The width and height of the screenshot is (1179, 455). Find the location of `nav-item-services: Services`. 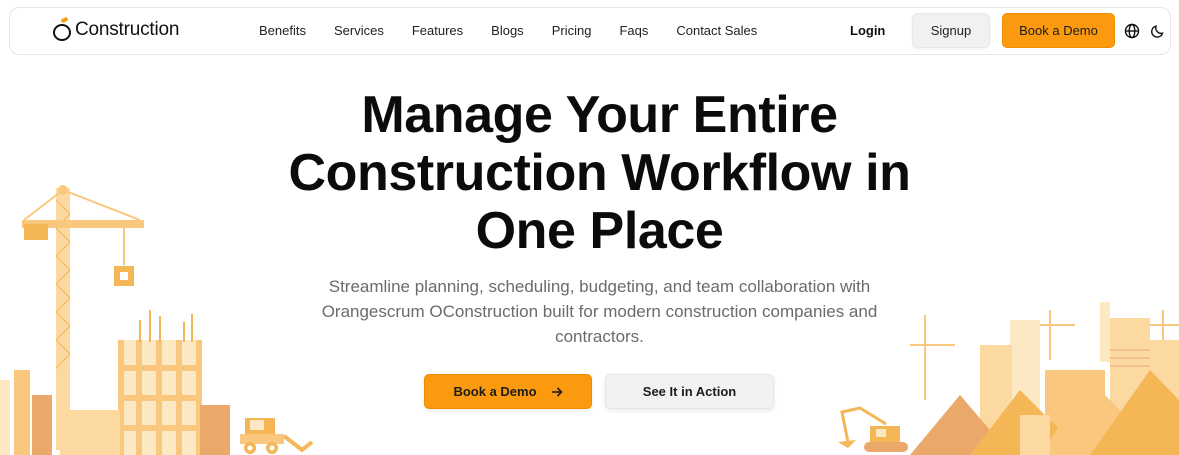

nav-item-services: Services is located at coordinates (359, 30).